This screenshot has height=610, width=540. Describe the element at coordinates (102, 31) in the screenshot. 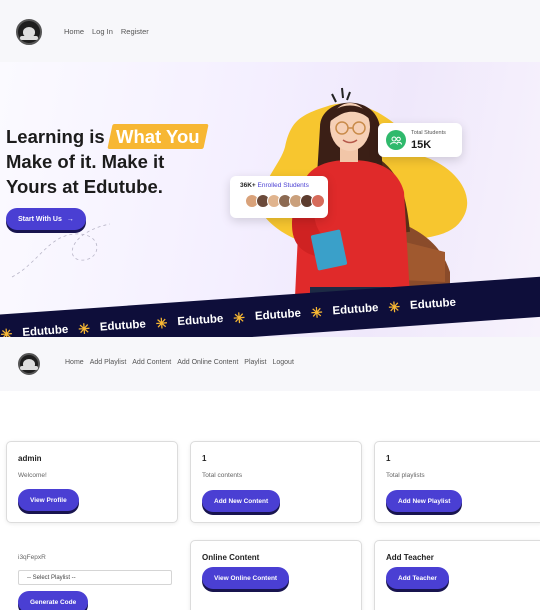

I see `nav-link-login: Log In` at that location.